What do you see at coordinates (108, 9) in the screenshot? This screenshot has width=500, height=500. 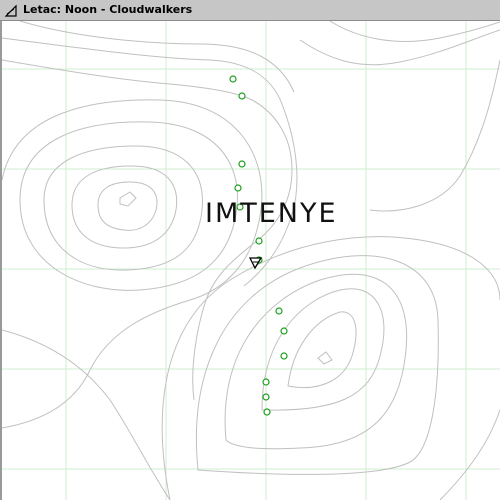 I see `window-title: Letac: Noon - Cloudwalkers` at bounding box center [108, 9].